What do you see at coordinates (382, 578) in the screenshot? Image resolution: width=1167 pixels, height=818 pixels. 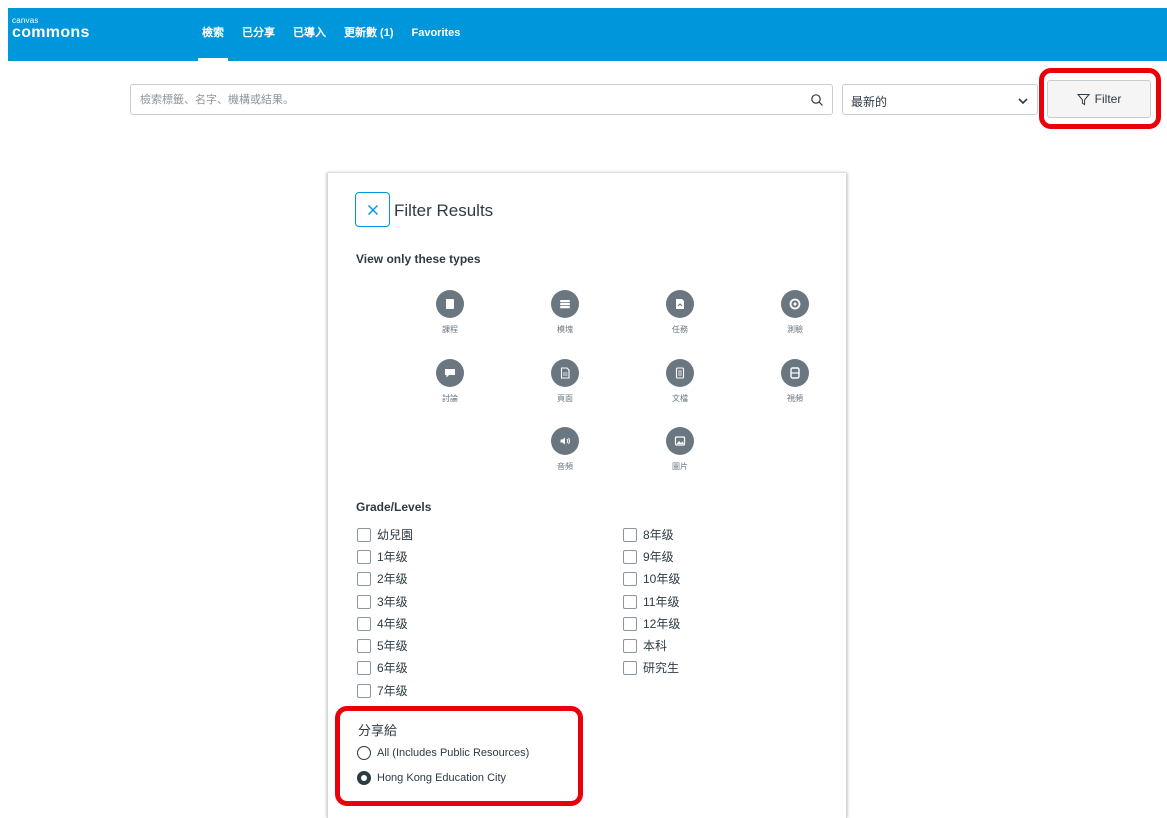 I see `grade-checkbox-row: 2年级` at bounding box center [382, 578].